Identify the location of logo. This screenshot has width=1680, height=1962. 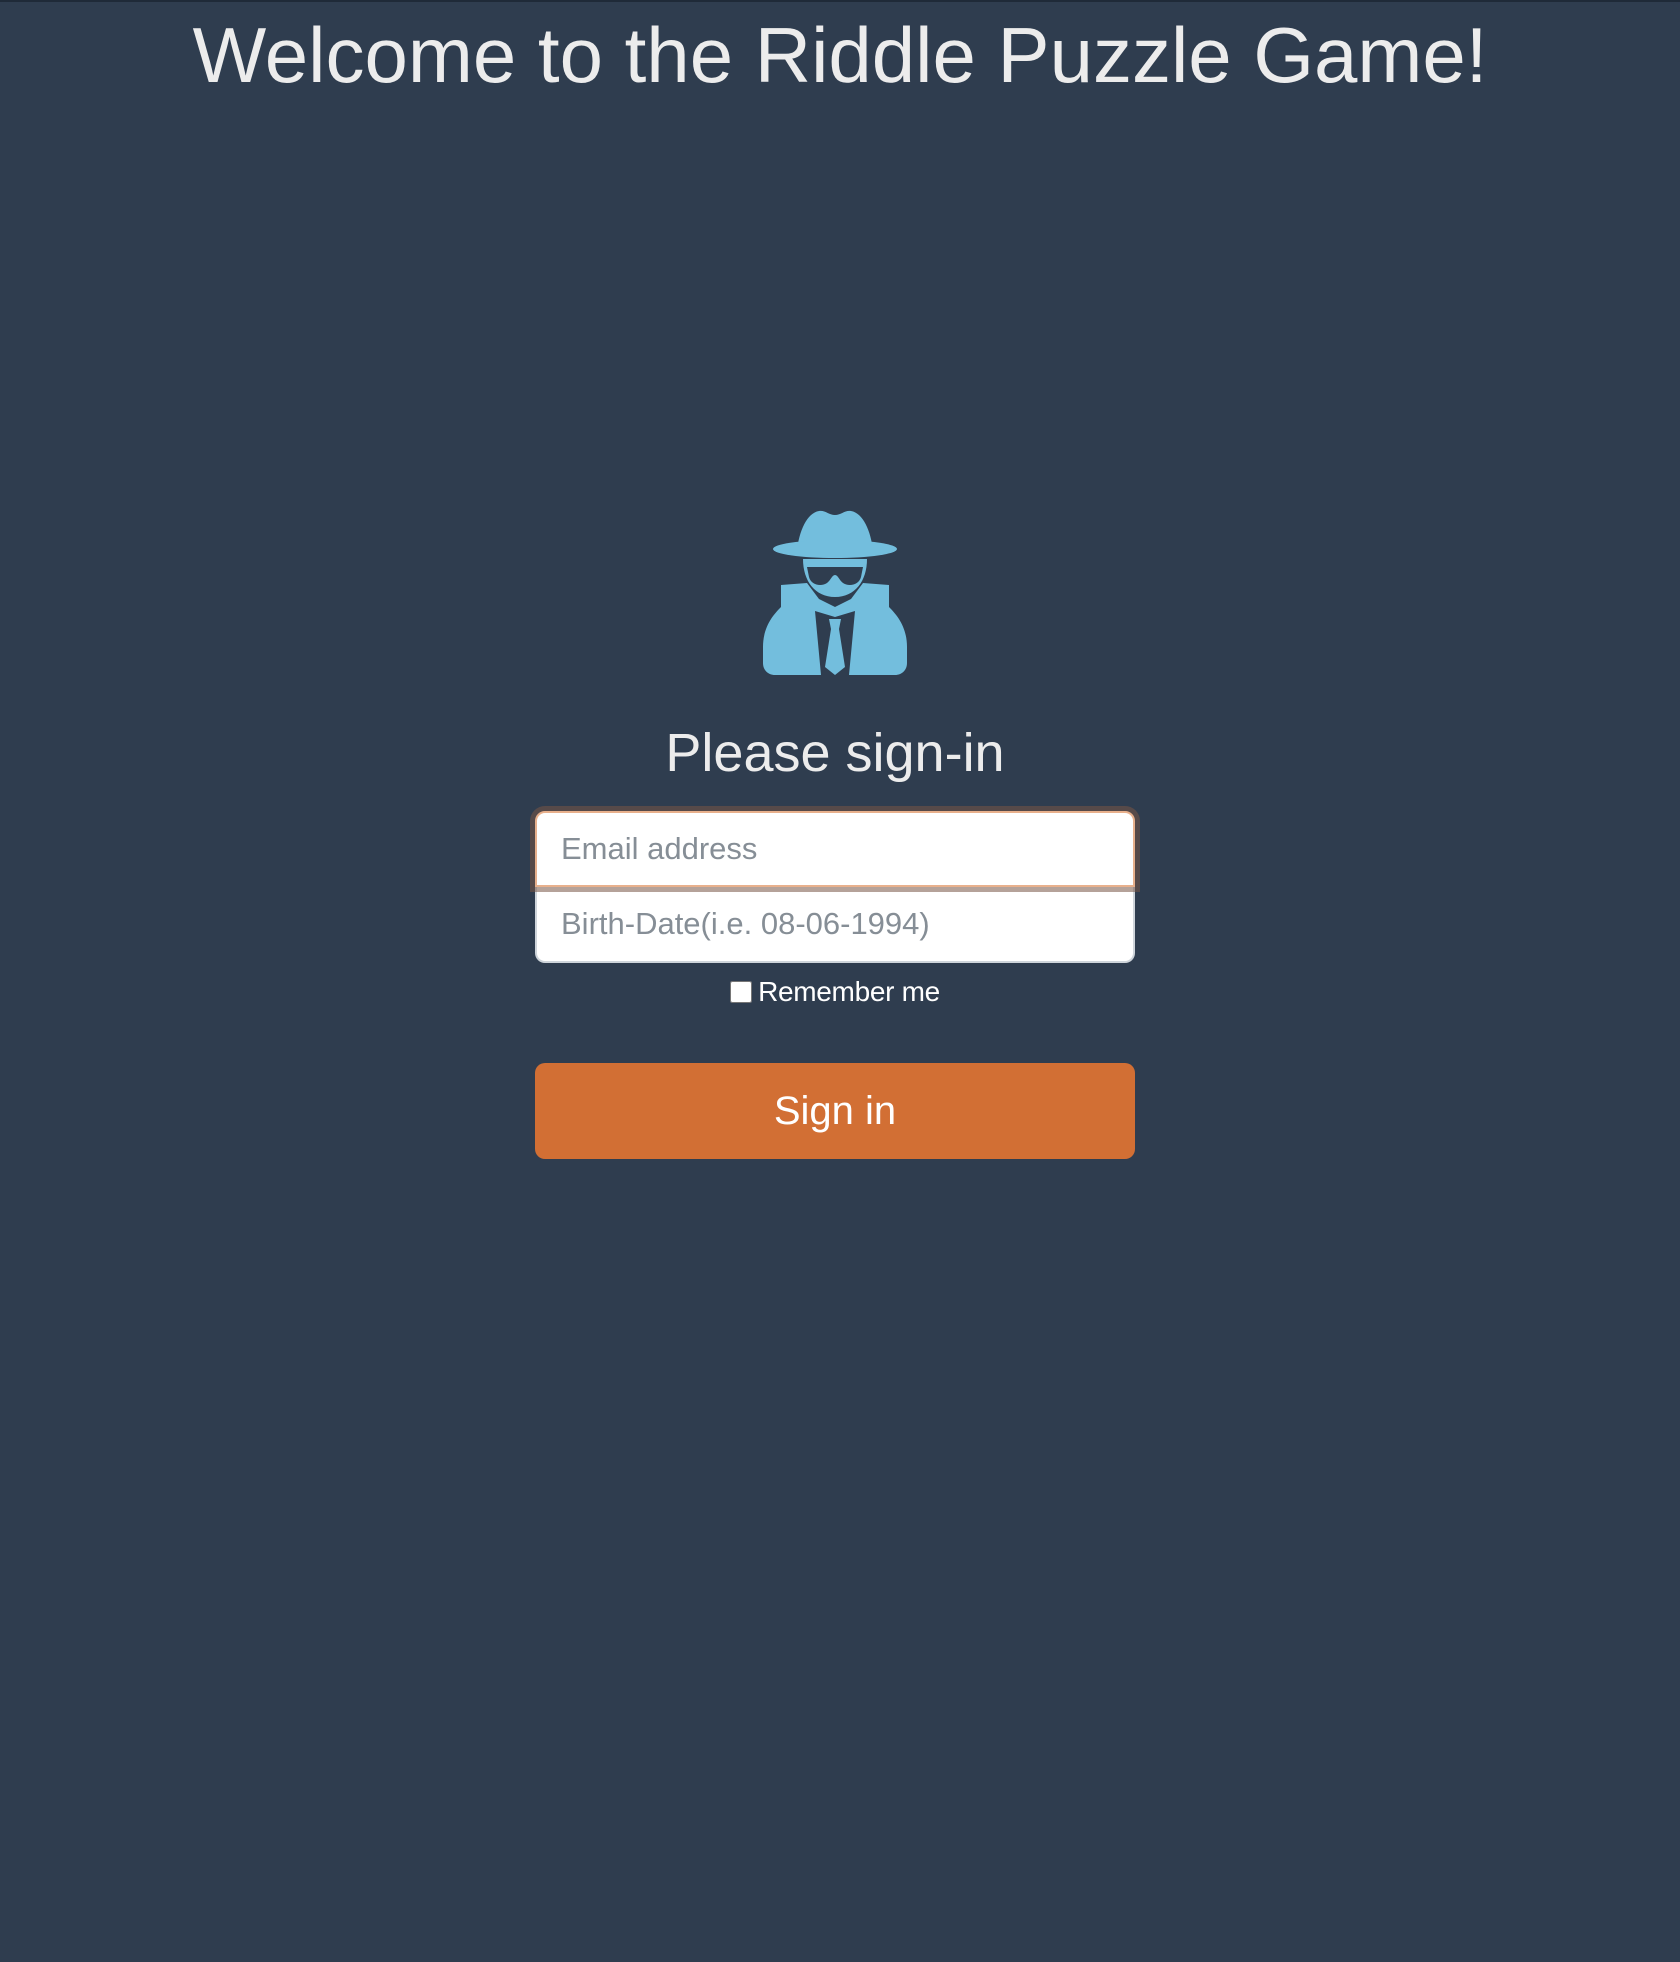
(835, 592).